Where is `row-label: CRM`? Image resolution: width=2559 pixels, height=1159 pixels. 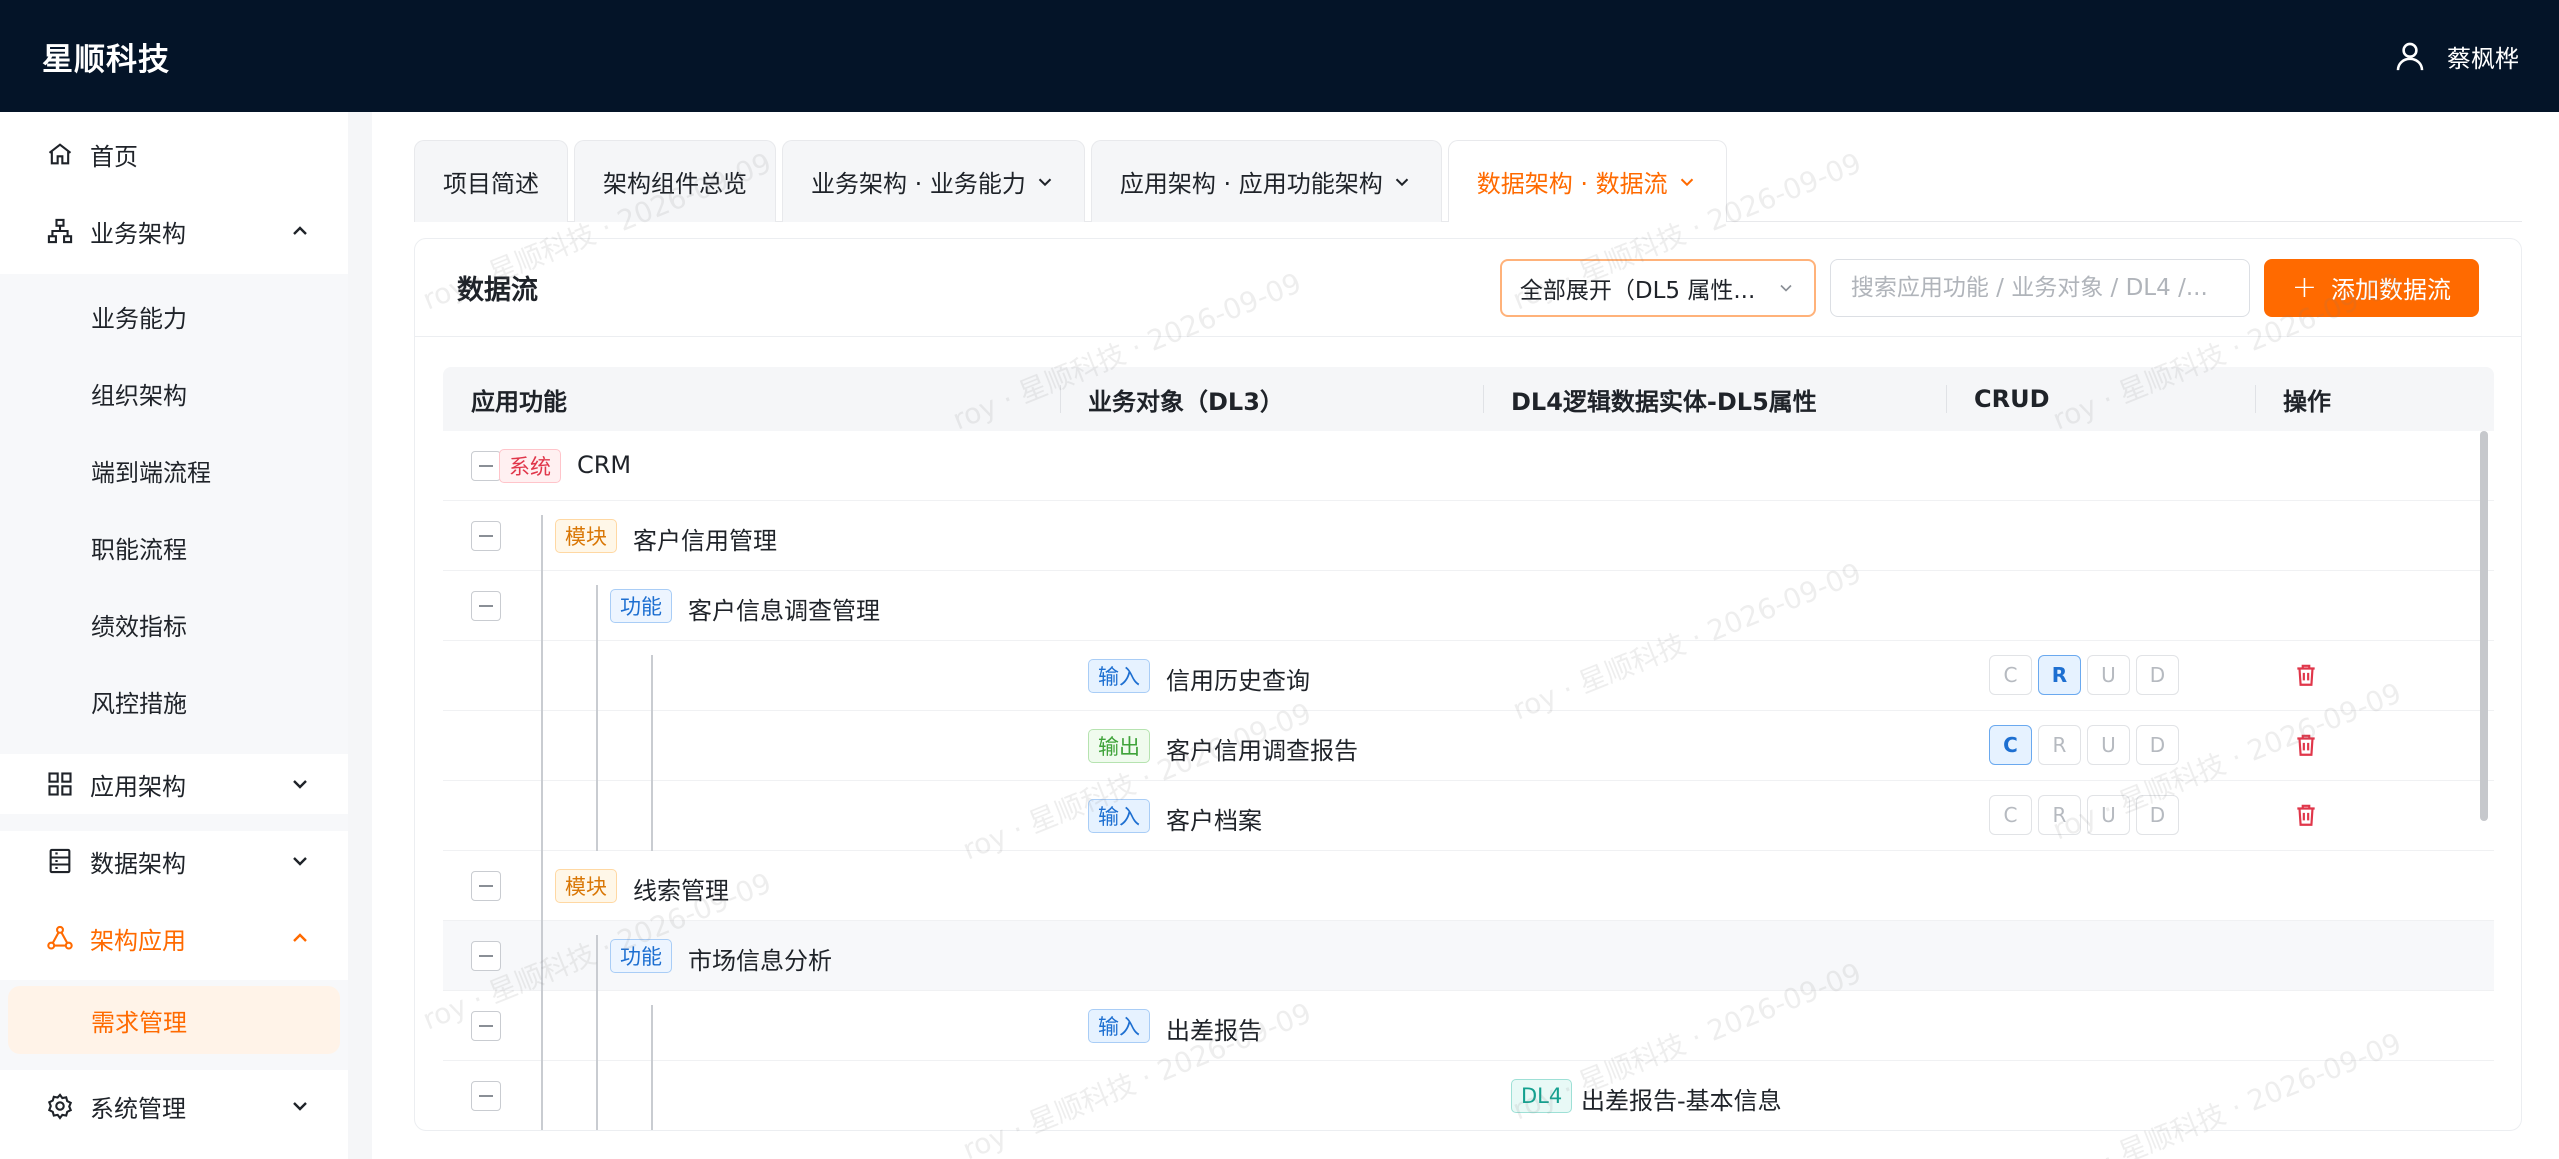 row-label: CRM is located at coordinates (604, 465).